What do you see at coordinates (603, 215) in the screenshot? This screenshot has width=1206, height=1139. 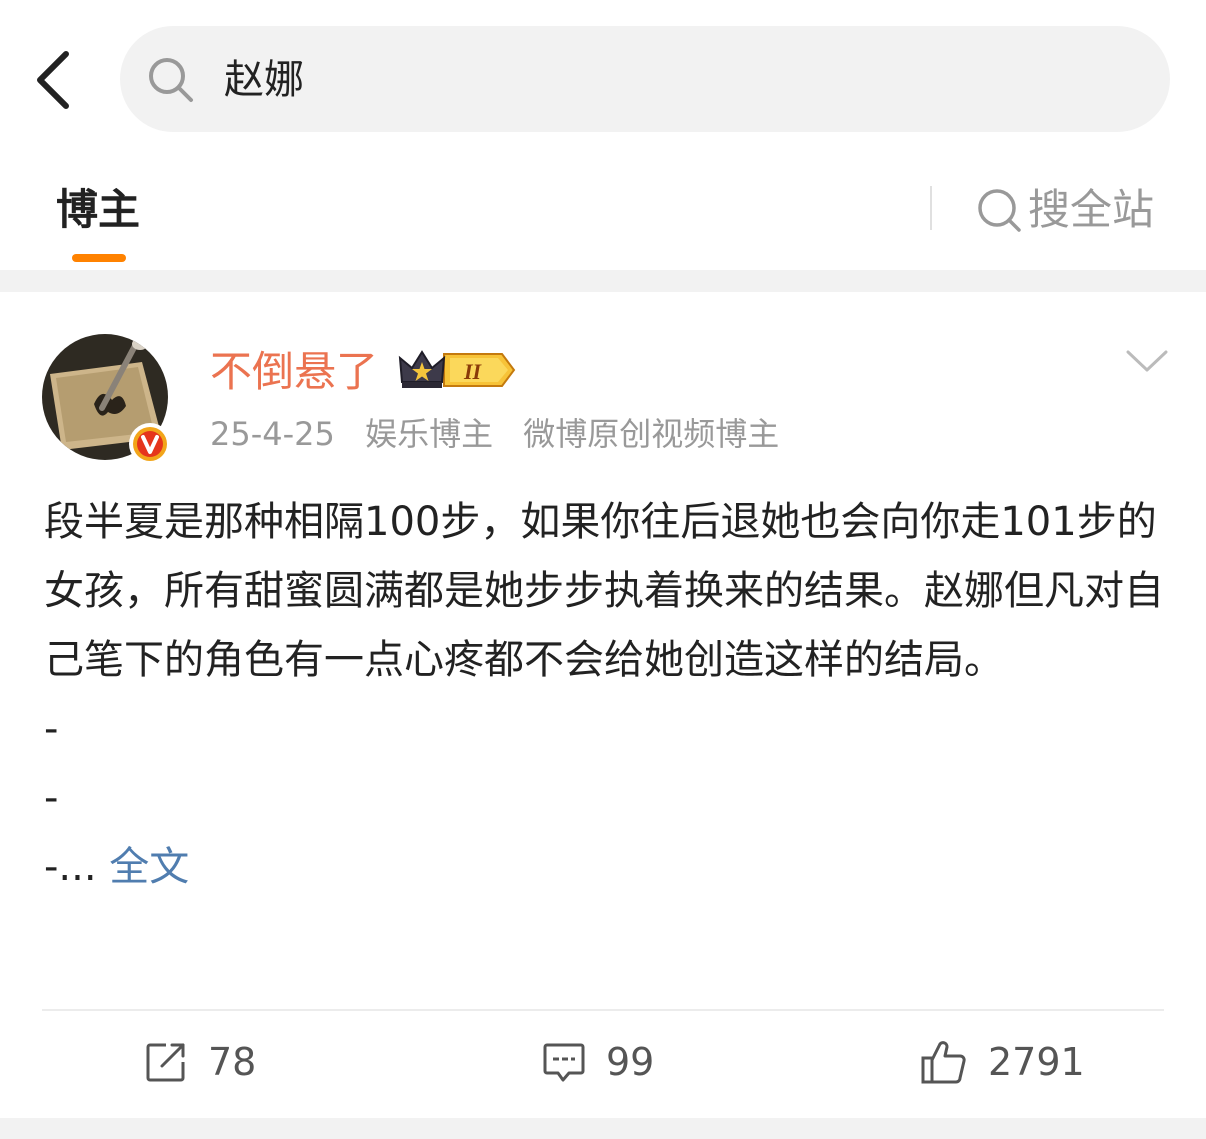 I see `tab-bar: 博主 搜全站` at bounding box center [603, 215].